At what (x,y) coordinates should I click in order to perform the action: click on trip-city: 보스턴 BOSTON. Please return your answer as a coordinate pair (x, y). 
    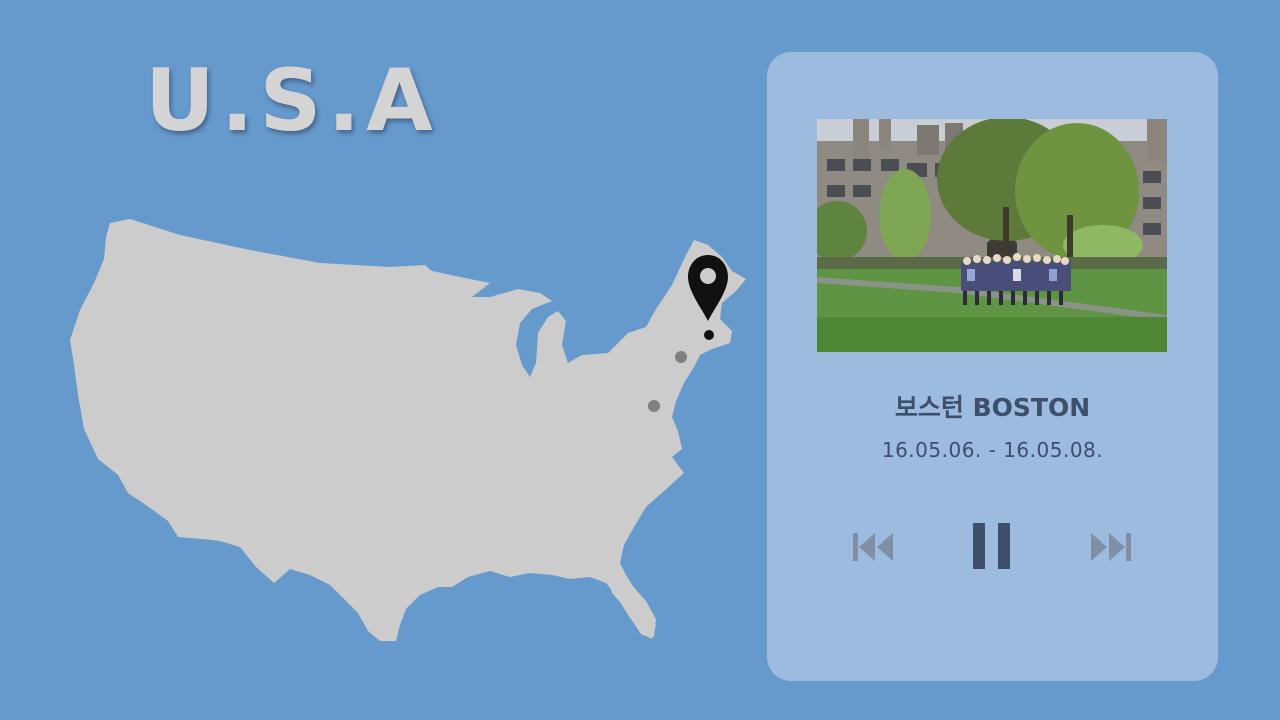
    Looking at the image, I should click on (992, 407).